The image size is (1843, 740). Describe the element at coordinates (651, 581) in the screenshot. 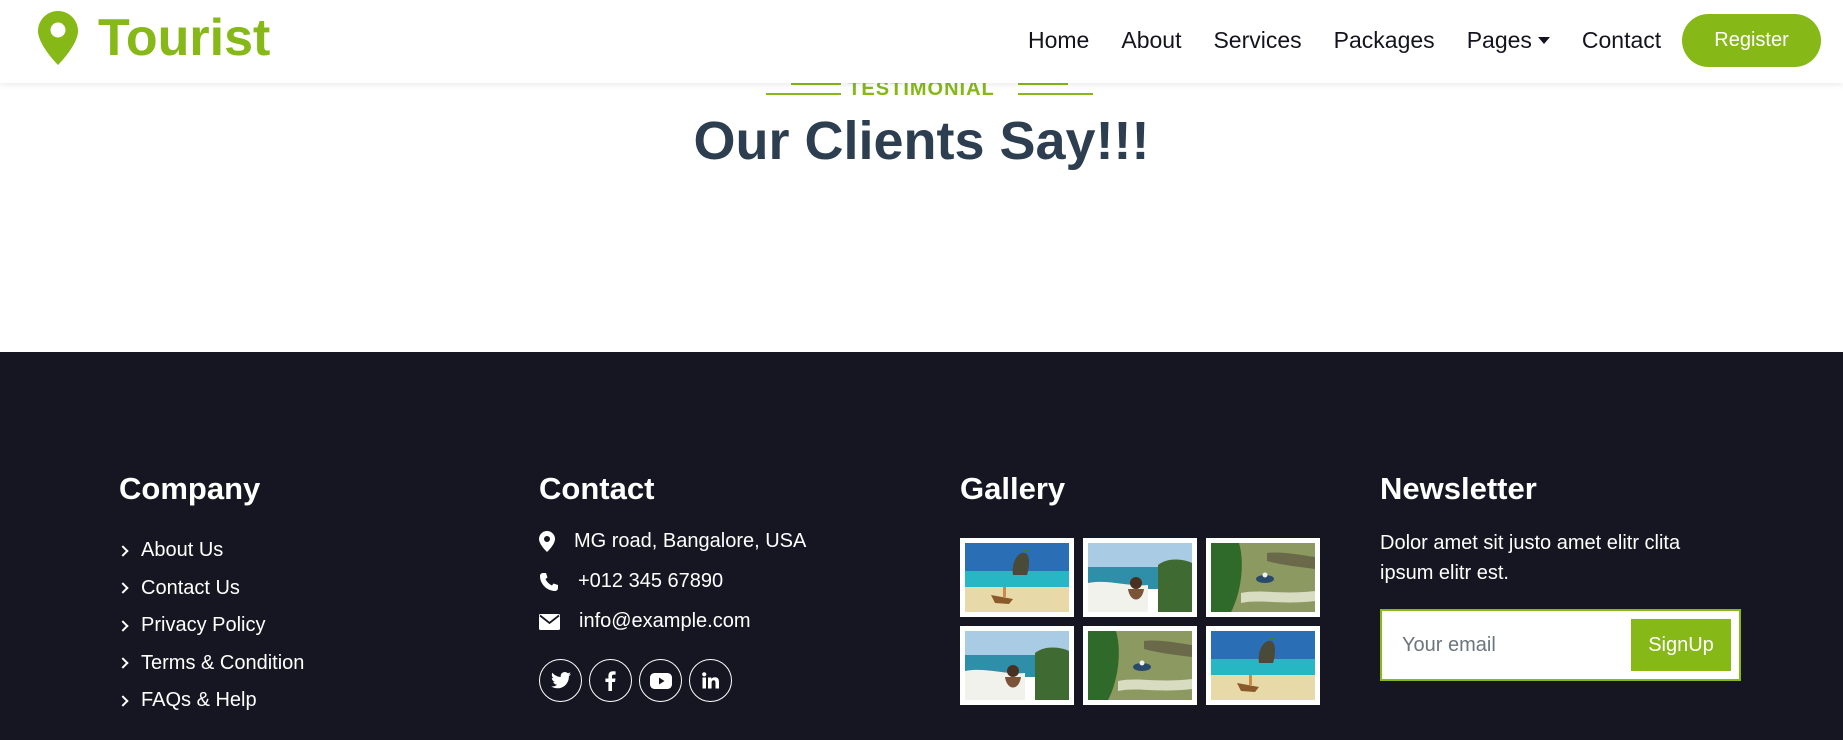

I see `contact-phone-text: +012 345 67890` at that location.